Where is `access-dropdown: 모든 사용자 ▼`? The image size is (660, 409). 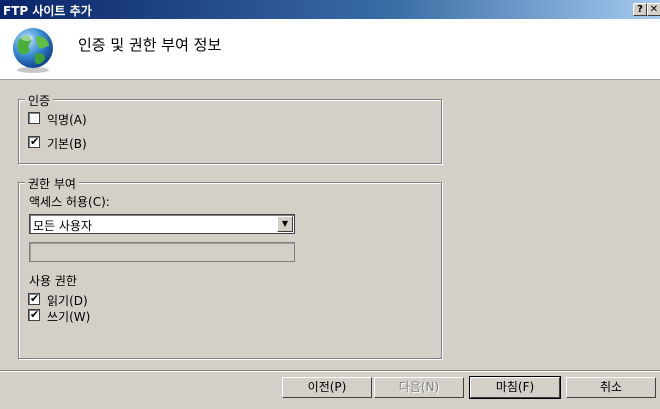 access-dropdown: 모든 사용자 ▼ is located at coordinates (162, 224).